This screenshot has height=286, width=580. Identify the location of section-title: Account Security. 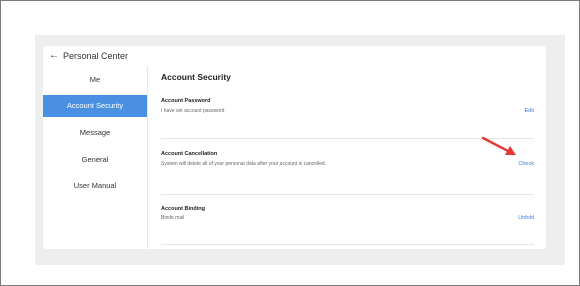
(196, 77).